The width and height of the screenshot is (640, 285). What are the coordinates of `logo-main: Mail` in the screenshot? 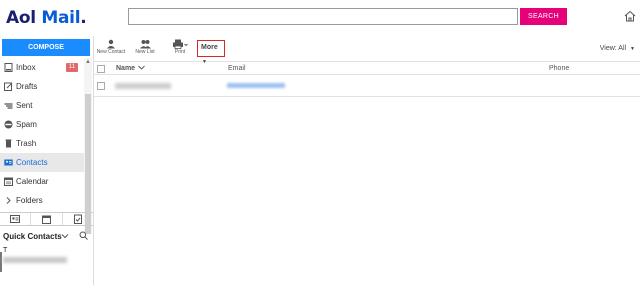 It's located at (61, 18).